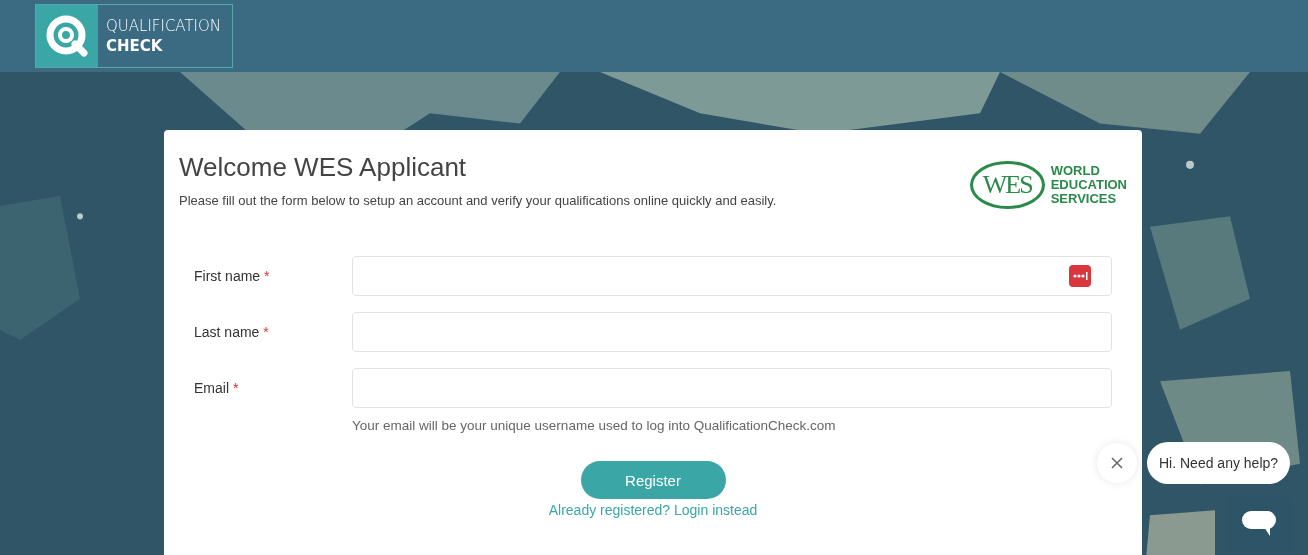 This screenshot has width=1308, height=555. I want to click on password-manager-icon, so click(1080, 276).